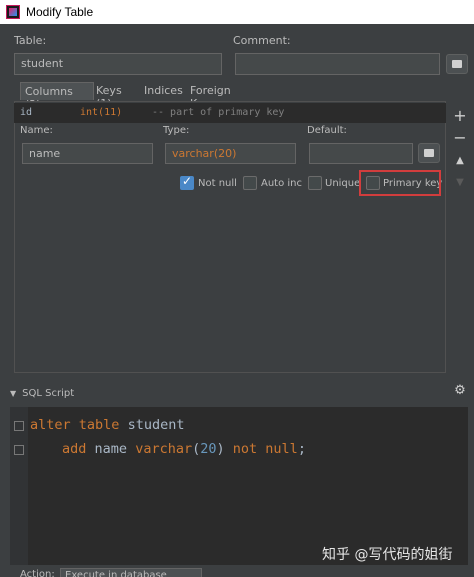 The width and height of the screenshot is (474, 577). What do you see at coordinates (315, 183) in the screenshot?
I see `unique-checkbox` at bounding box center [315, 183].